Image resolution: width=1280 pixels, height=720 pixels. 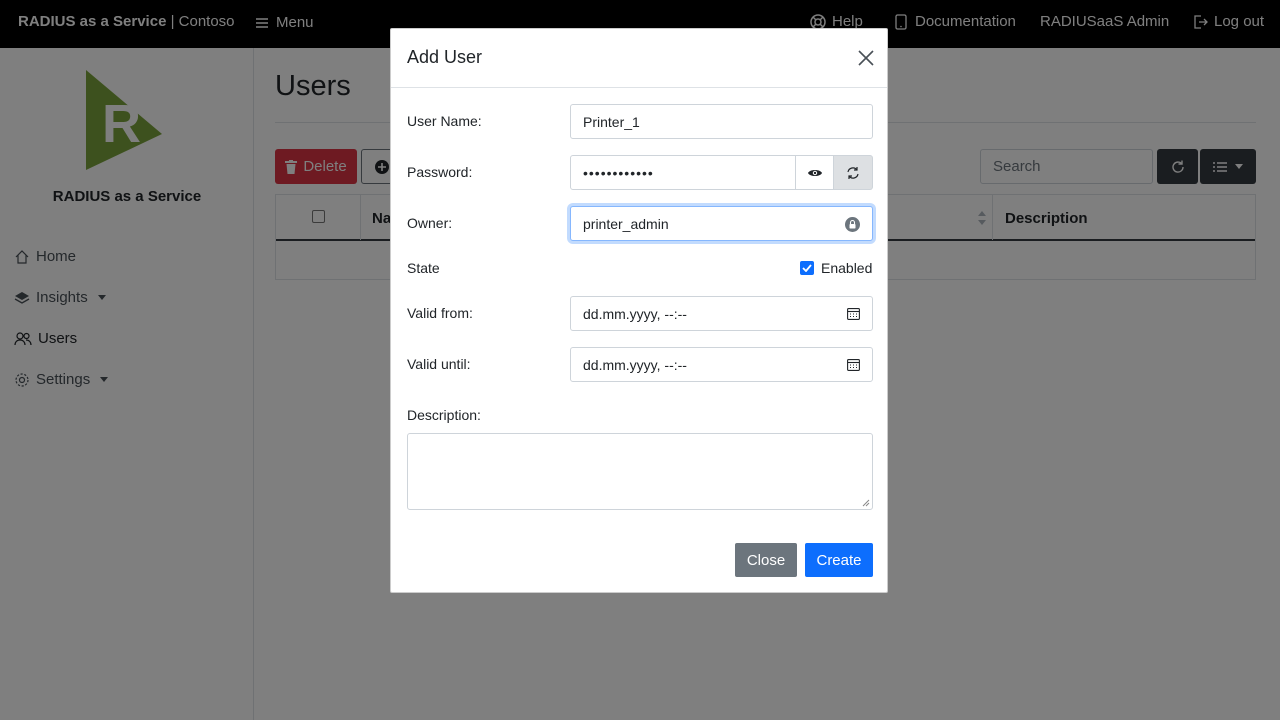 I want to click on password-field: ••••••••••••, so click(x=683, y=172).